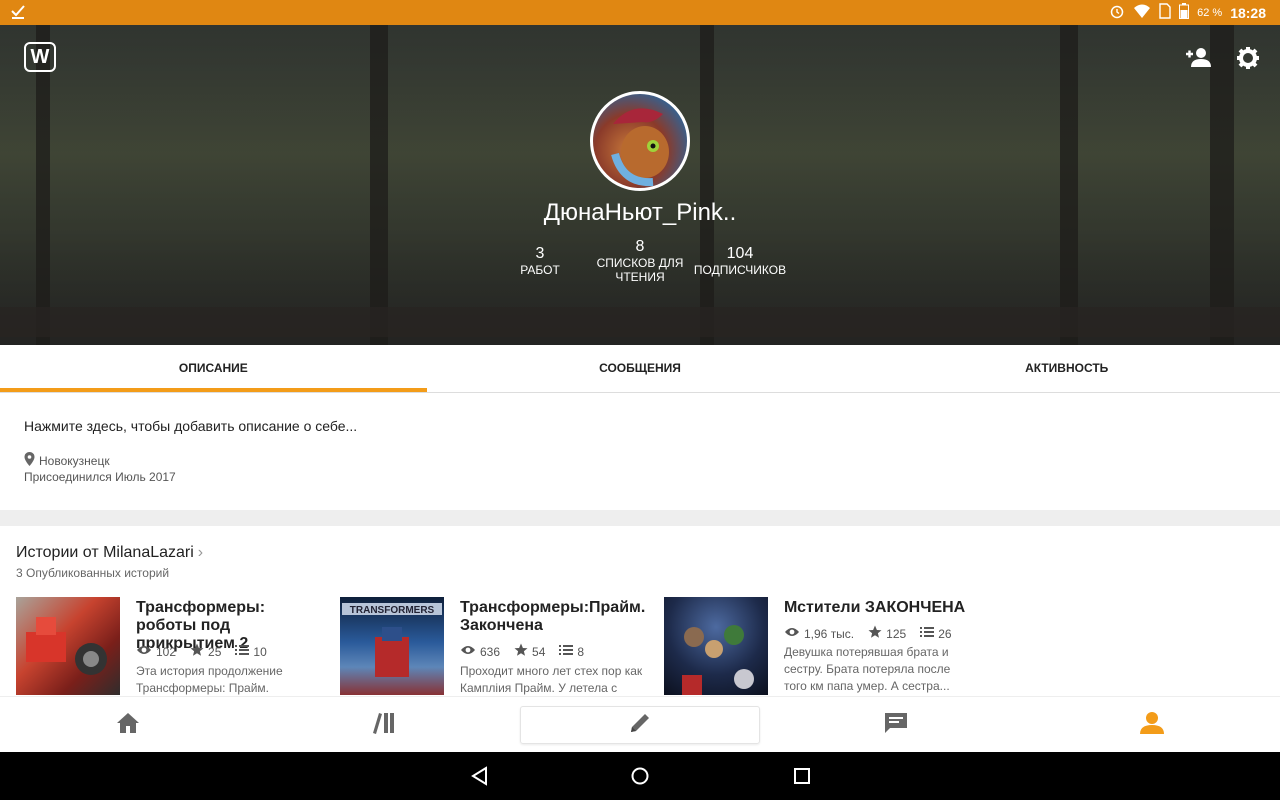 The width and height of the screenshot is (1280, 800). I want to click on stat-reading-lists-label: СПИСКОВ ДЛЯ ЧТЕНИЯ, so click(640, 270).